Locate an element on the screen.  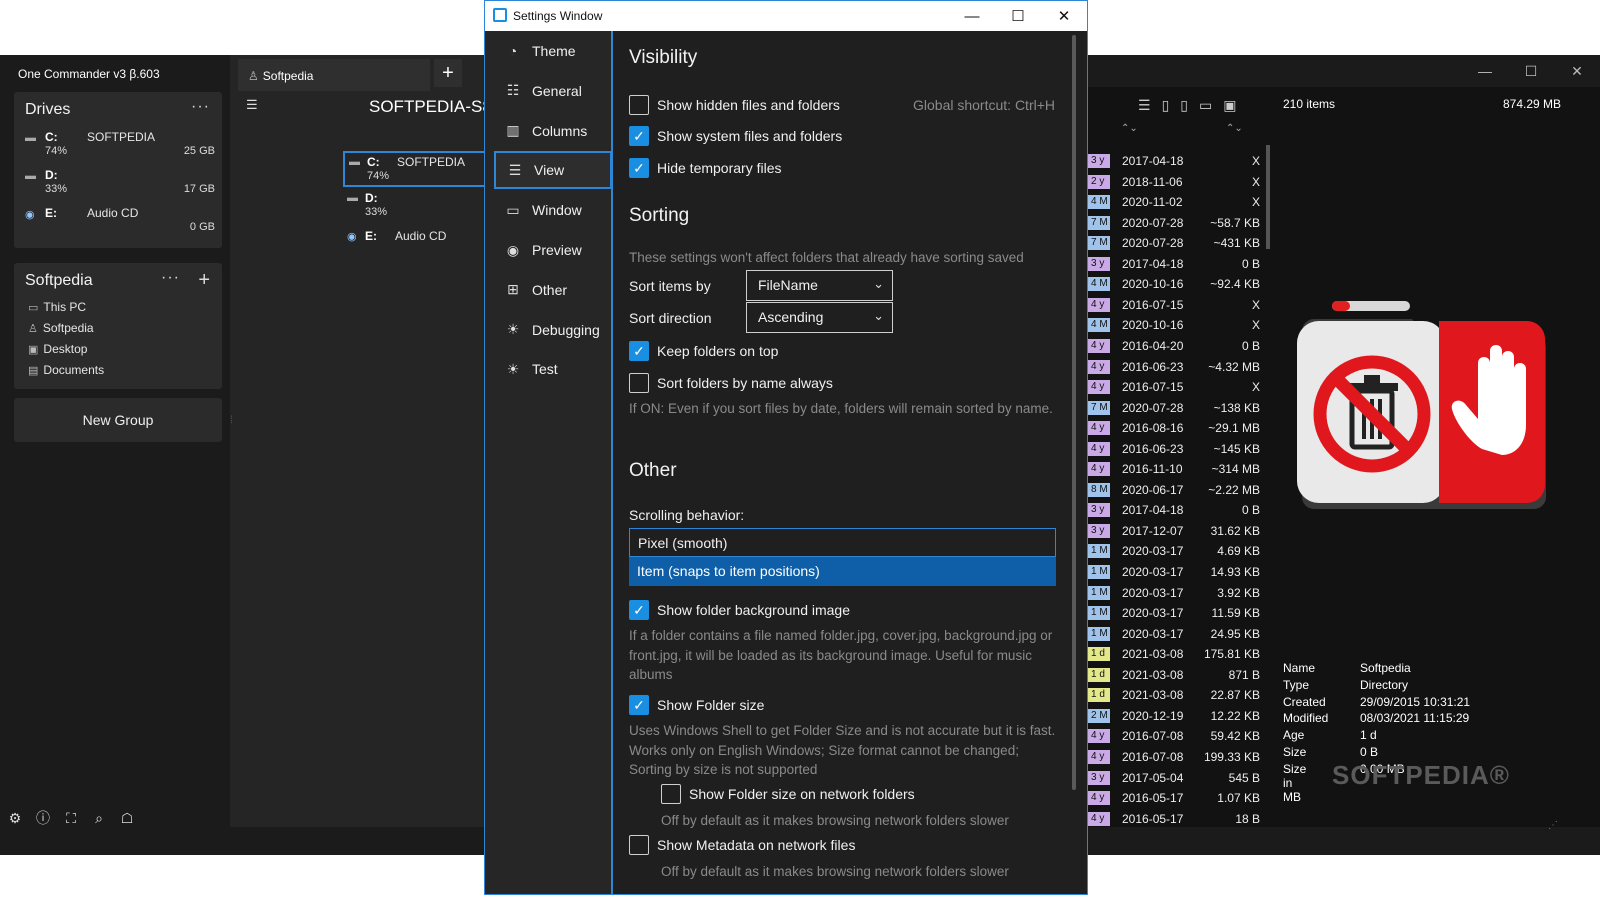
nav-item-debugging: ☀ Debugging is located at coordinates (553, 330).